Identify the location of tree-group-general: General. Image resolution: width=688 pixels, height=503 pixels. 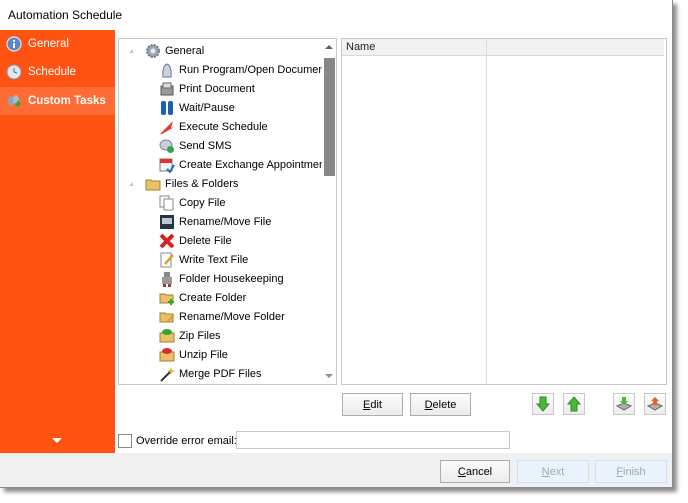
(166, 50).